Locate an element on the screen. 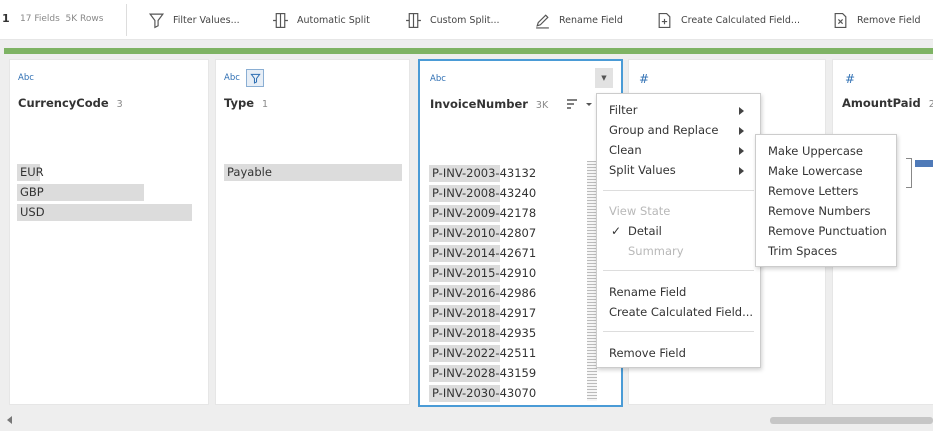 The image size is (933, 431). distinct-count: 3 is located at coordinates (119, 104).